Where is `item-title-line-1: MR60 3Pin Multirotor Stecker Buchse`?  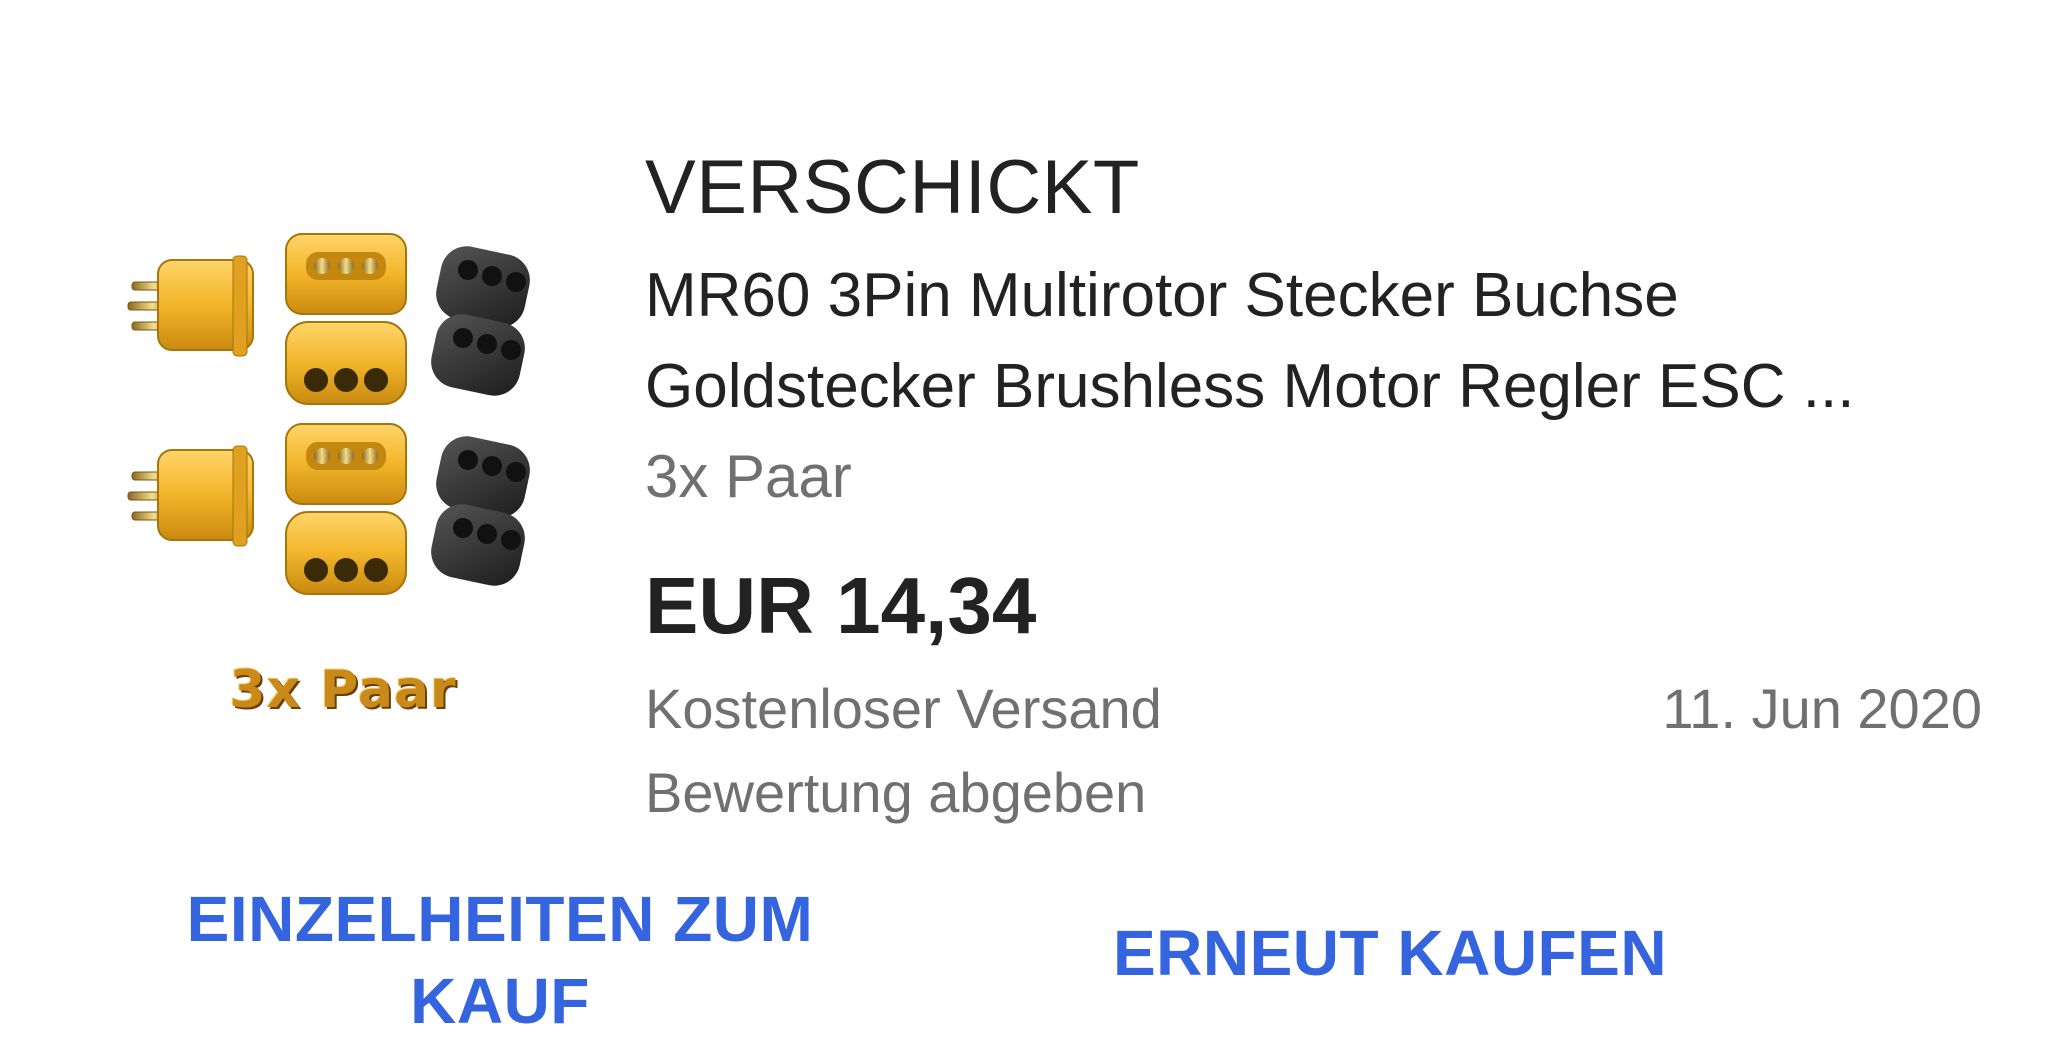
item-title-line-1: MR60 3Pin Multirotor Stecker Buchse is located at coordinates (1162, 295).